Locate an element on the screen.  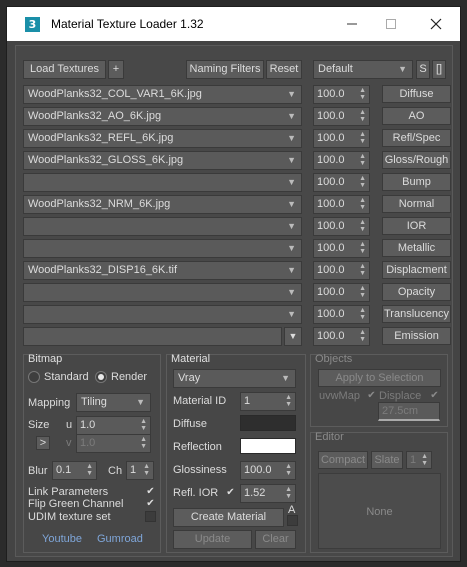
refl-ior-spinner: 1.52 ▲ ▼ is located at coordinates (268, 493).